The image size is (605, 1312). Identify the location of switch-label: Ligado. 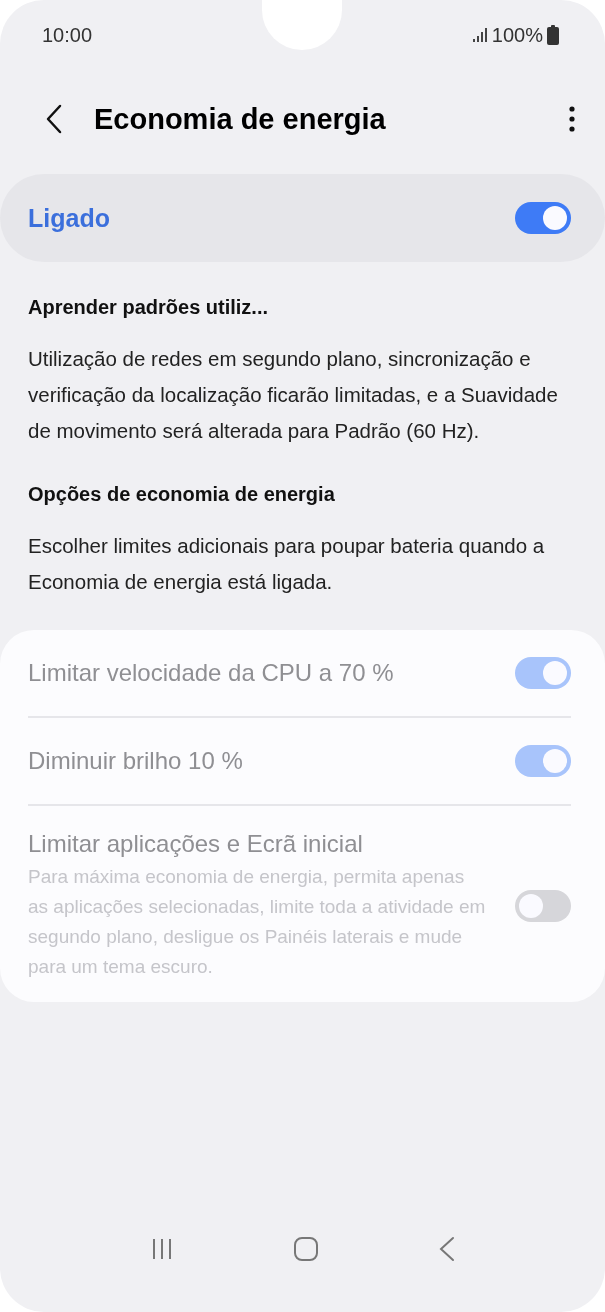
(69, 218).